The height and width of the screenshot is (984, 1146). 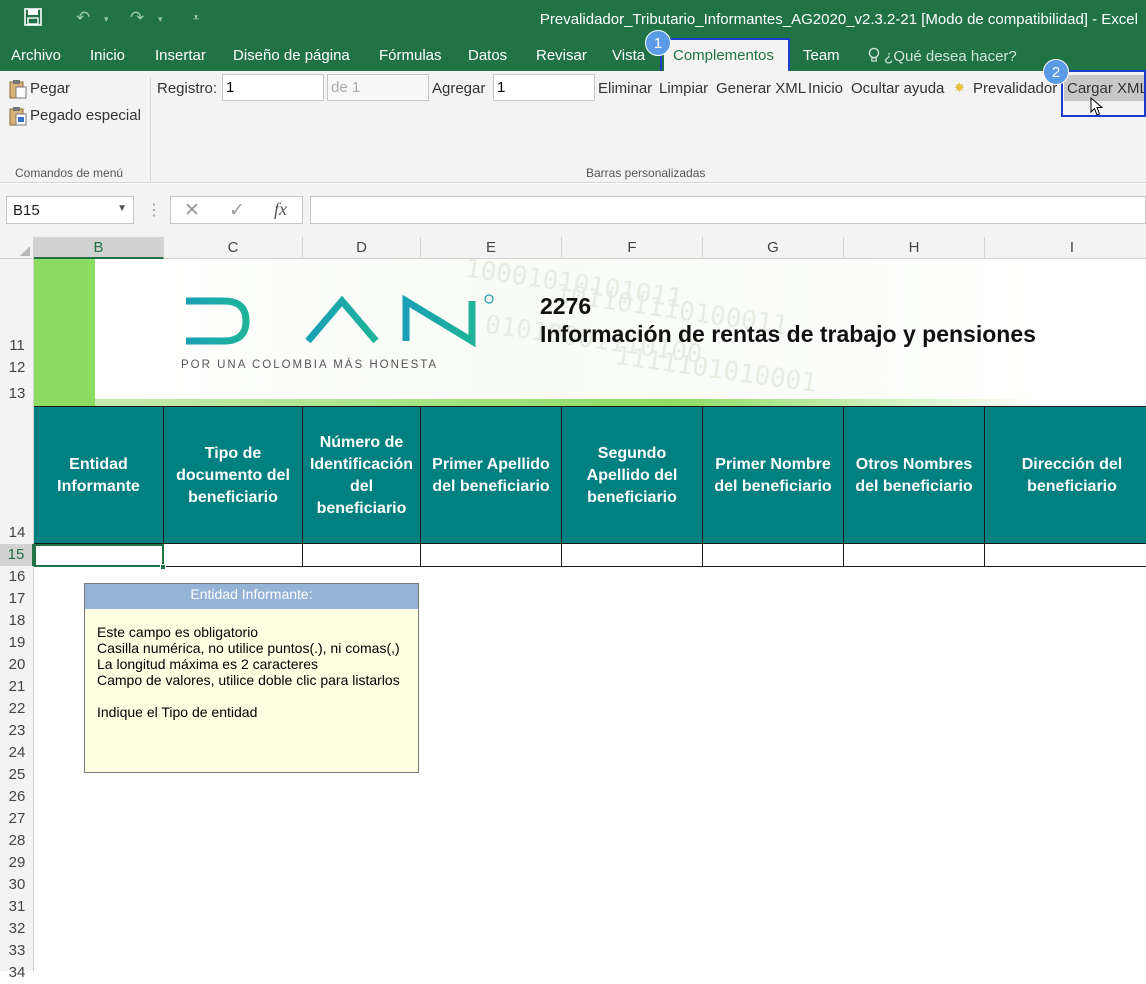 What do you see at coordinates (187, 88) in the screenshot?
I see `registro-label: Registro:` at bounding box center [187, 88].